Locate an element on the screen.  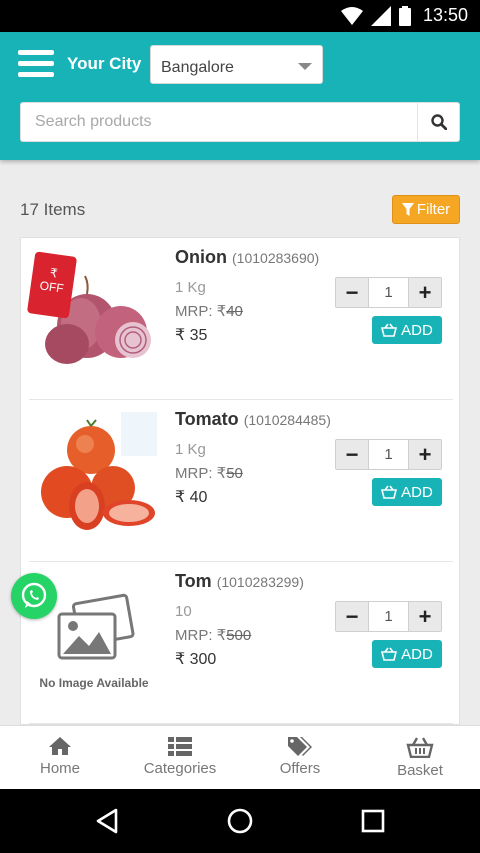
product-price: ₹ 35 is located at coordinates (191, 335).